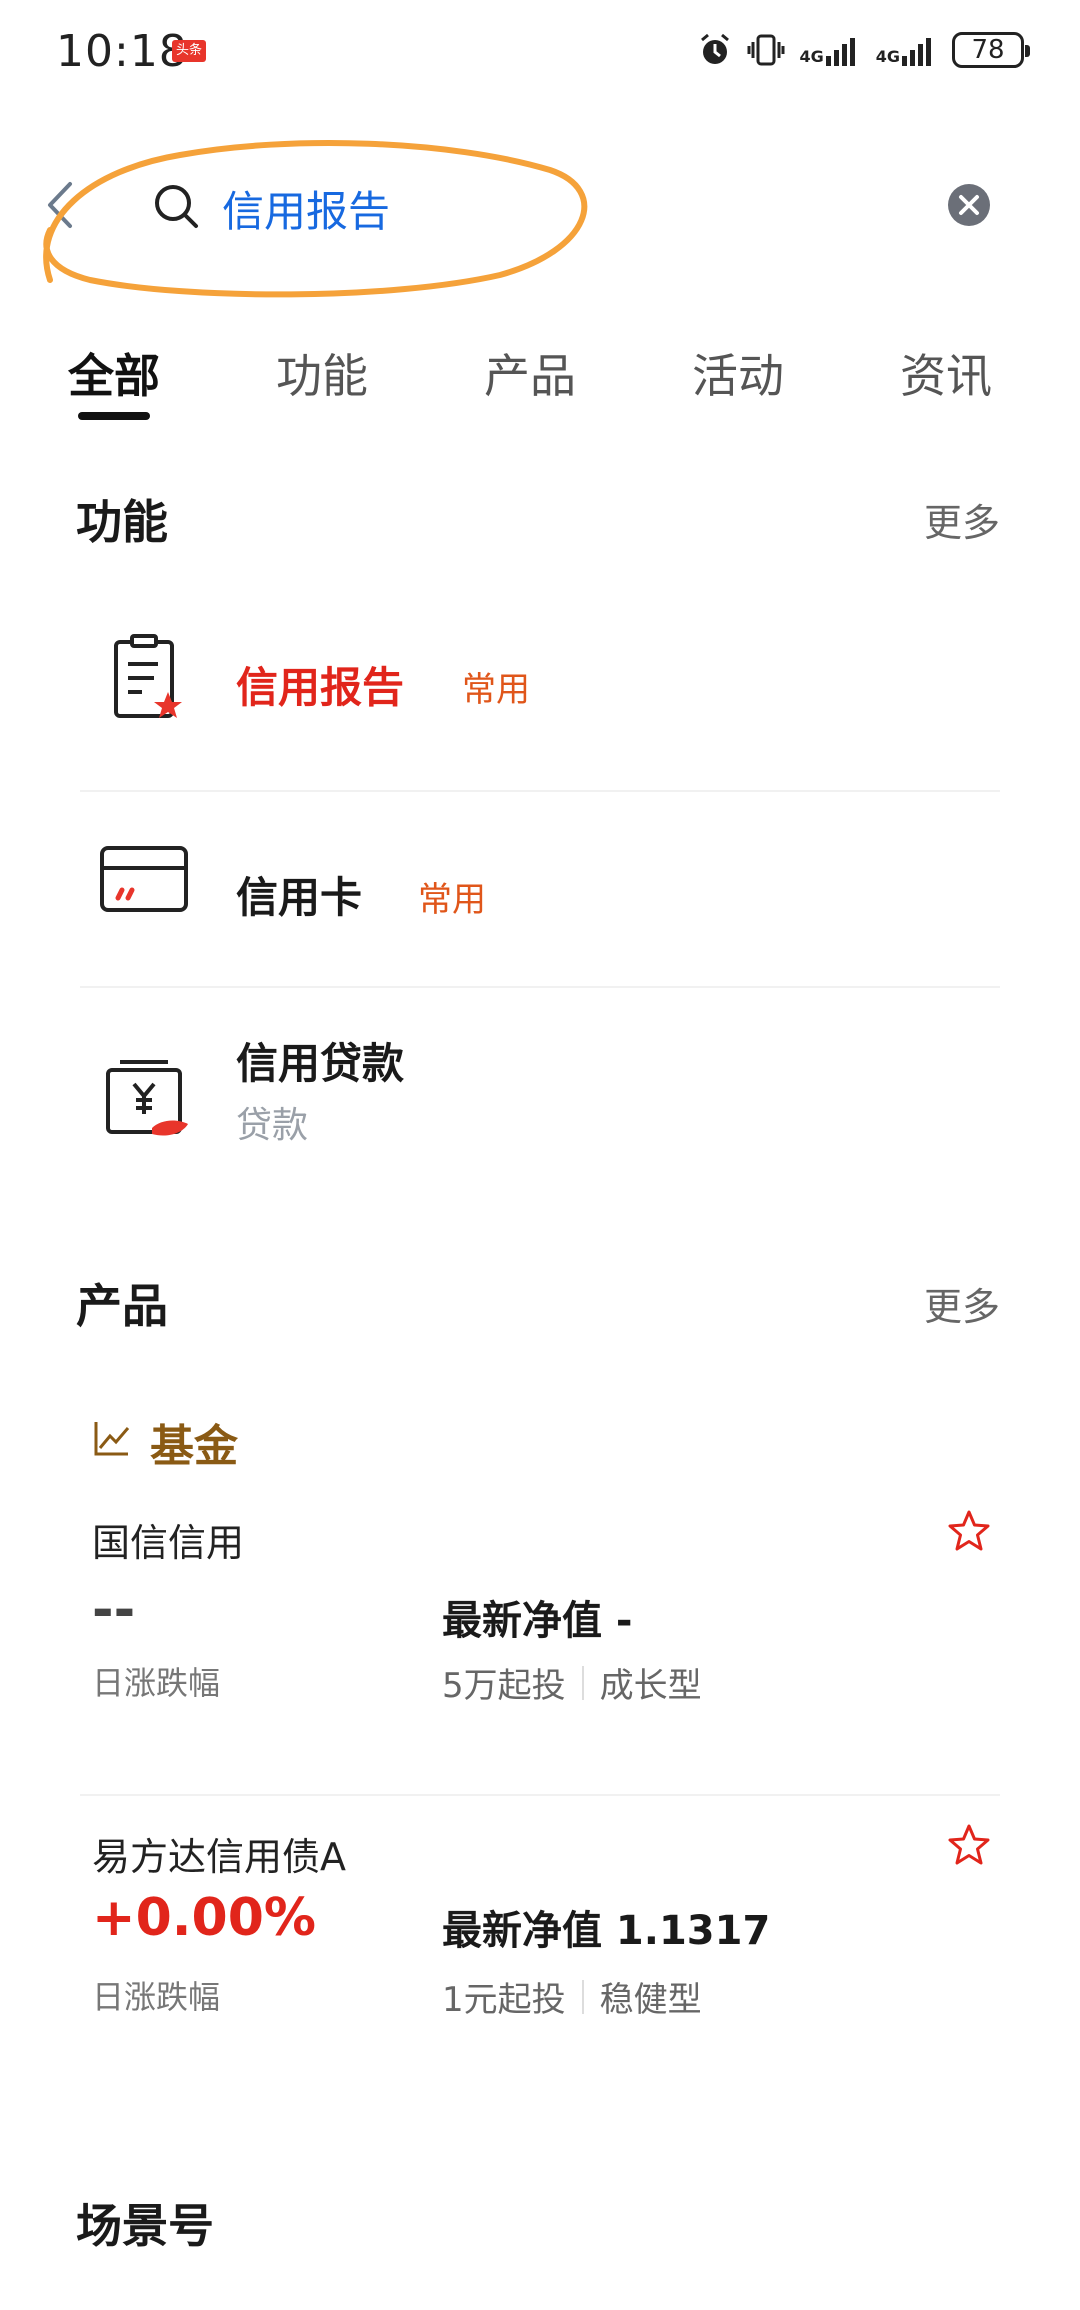 The width and height of the screenshot is (1080, 2310). Describe the element at coordinates (122, 51) in the screenshot. I see `status-time: 10:18` at that location.